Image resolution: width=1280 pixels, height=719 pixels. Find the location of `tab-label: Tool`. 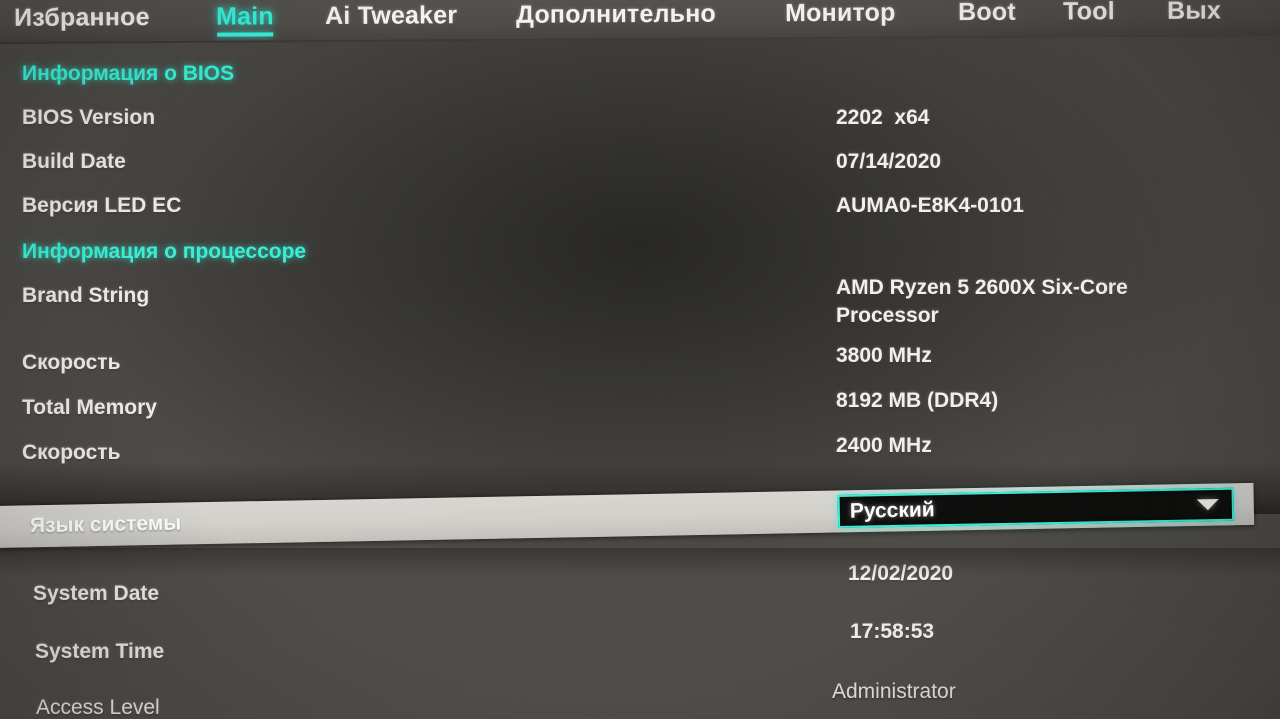

tab-label: Tool is located at coordinates (1089, 13).